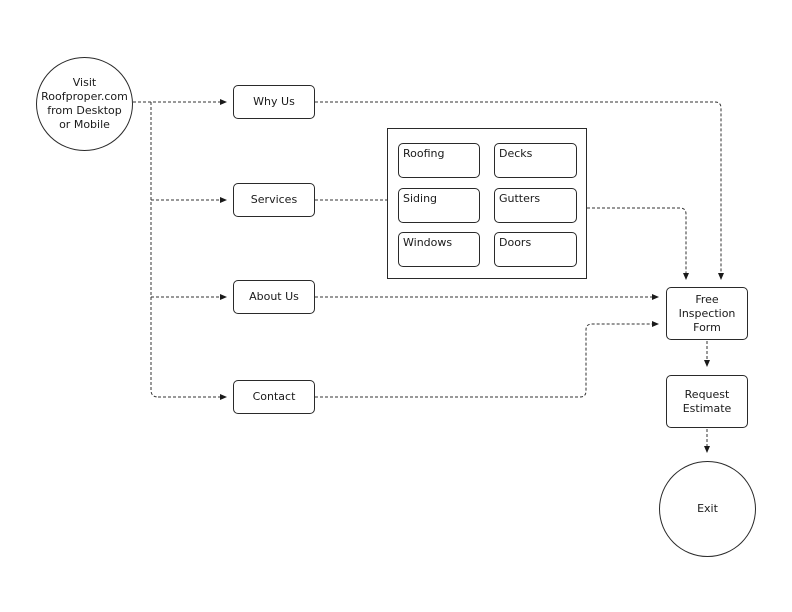 This screenshot has width=792, height=612. I want to click on exit-node: Exit, so click(707, 509).